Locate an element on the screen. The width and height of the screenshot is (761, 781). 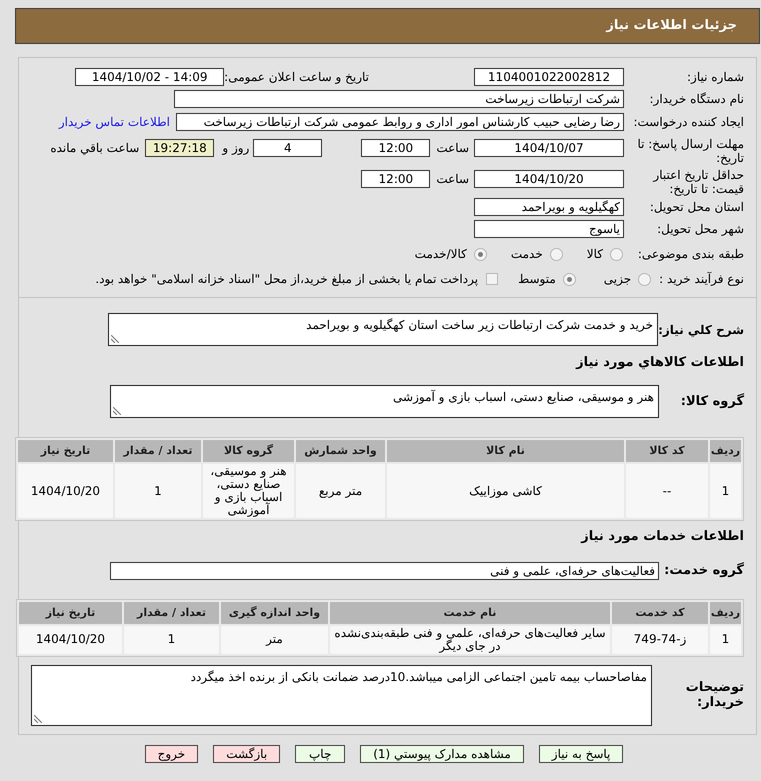
column-header: واحد شمارش is located at coordinates (340, 451).